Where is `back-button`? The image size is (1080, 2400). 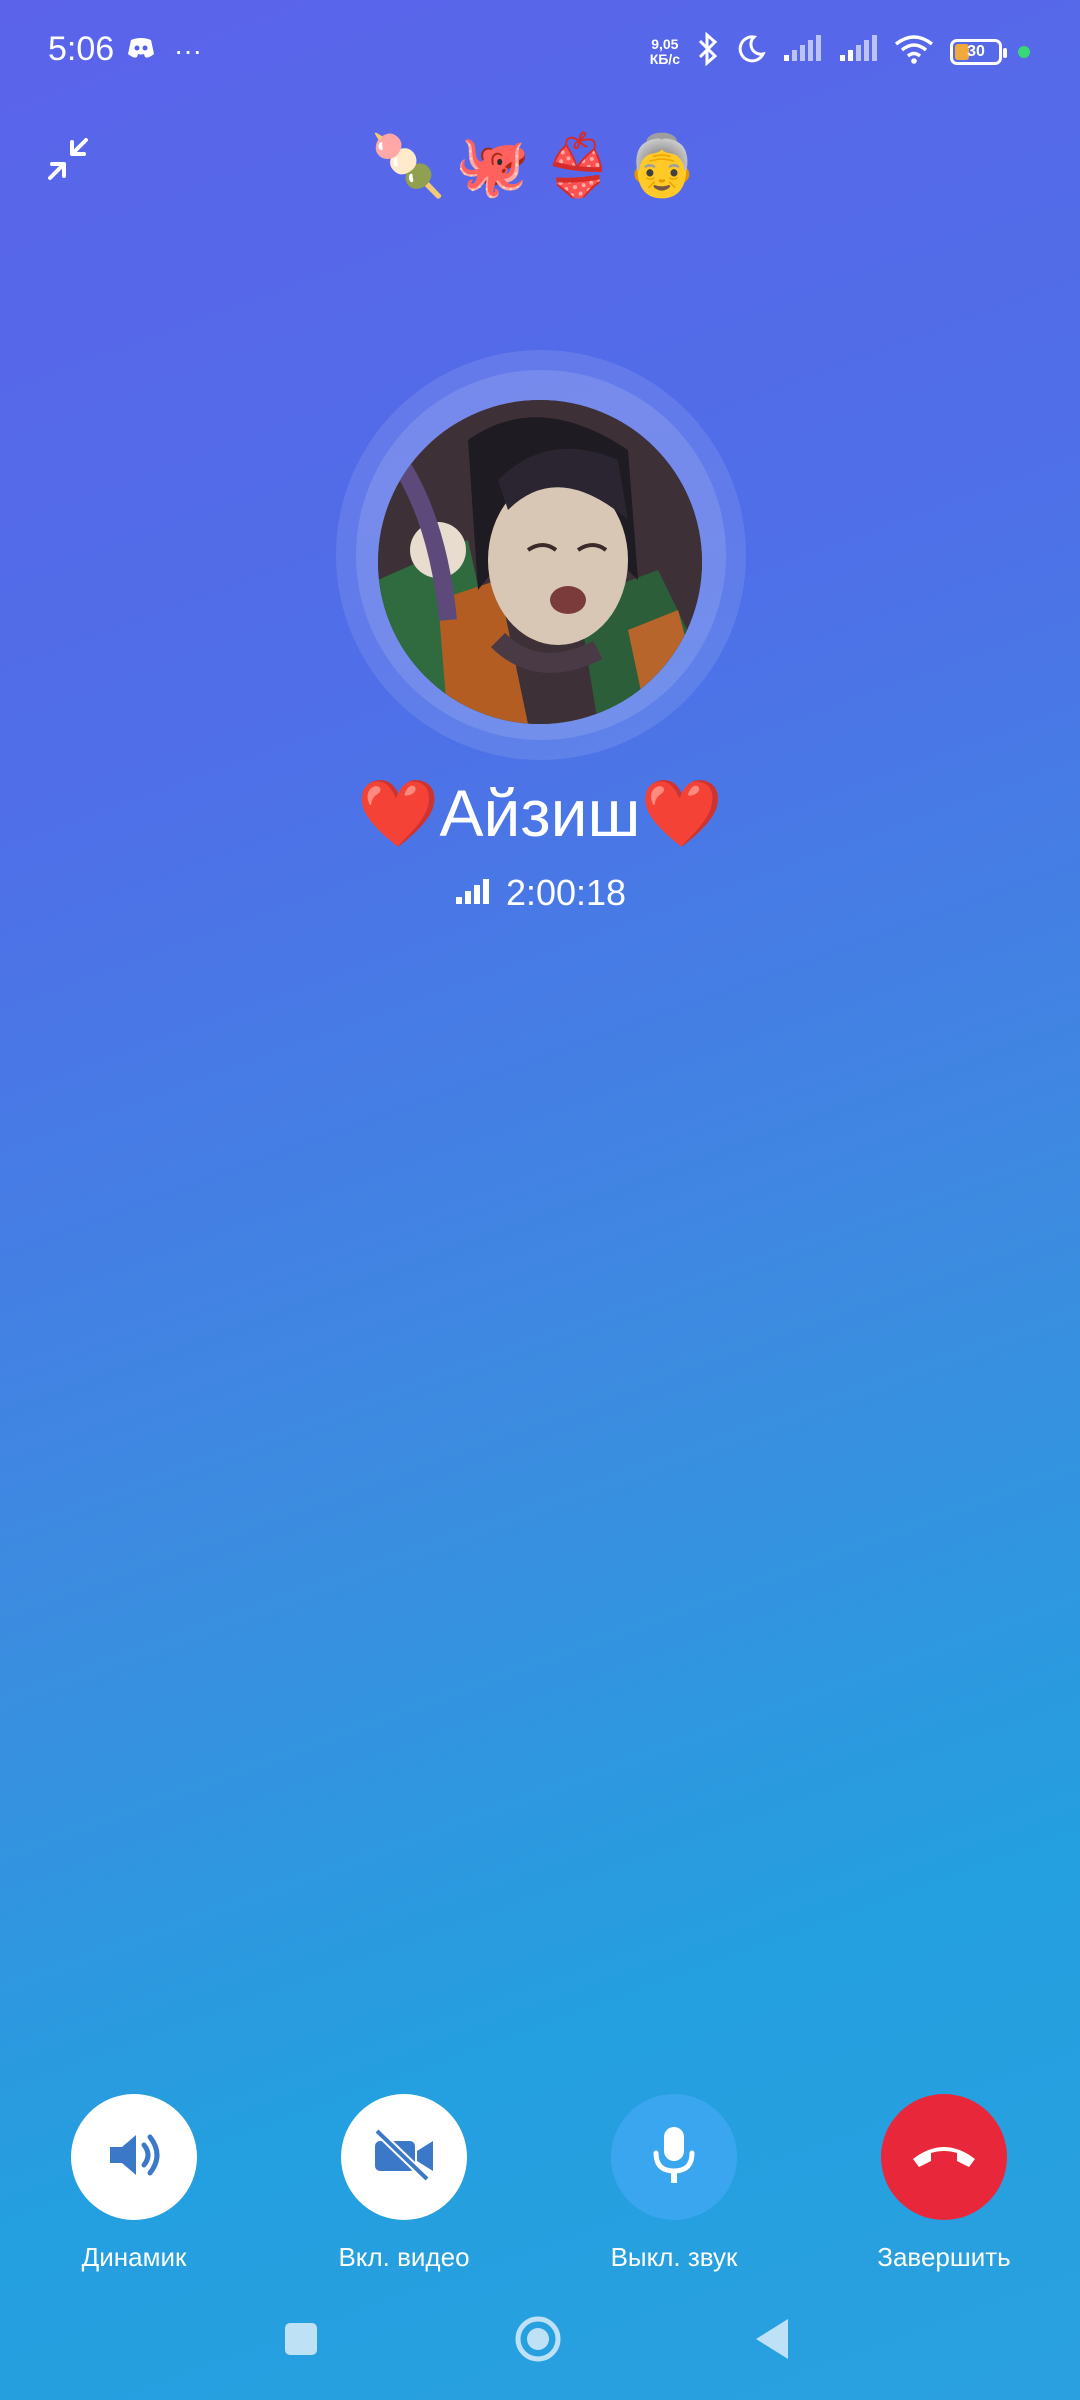
back-button is located at coordinates (772, 2341).